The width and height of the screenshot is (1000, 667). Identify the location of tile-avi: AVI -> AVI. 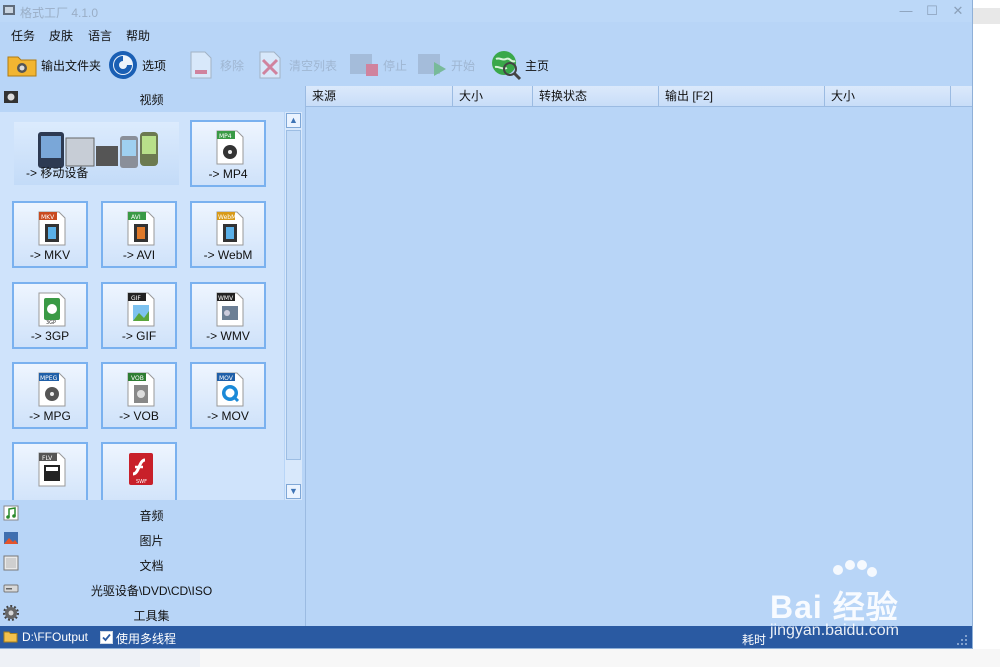
(139, 234).